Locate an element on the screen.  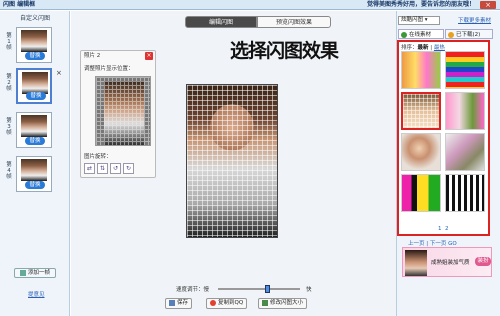
tab-downloaded: 已下载(2) is located at coordinates (469, 34).